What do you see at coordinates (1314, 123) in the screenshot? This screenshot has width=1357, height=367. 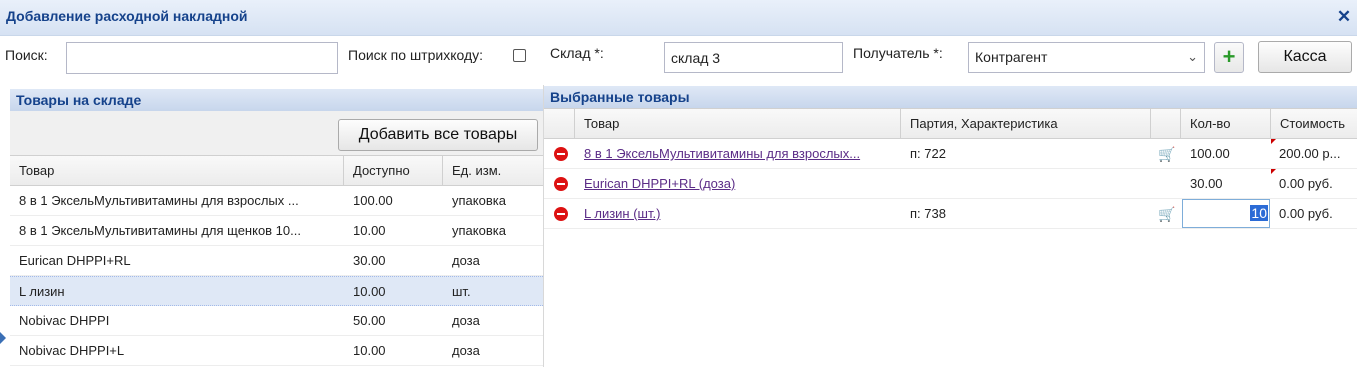 I see `column-header-cost: Стоимость` at bounding box center [1314, 123].